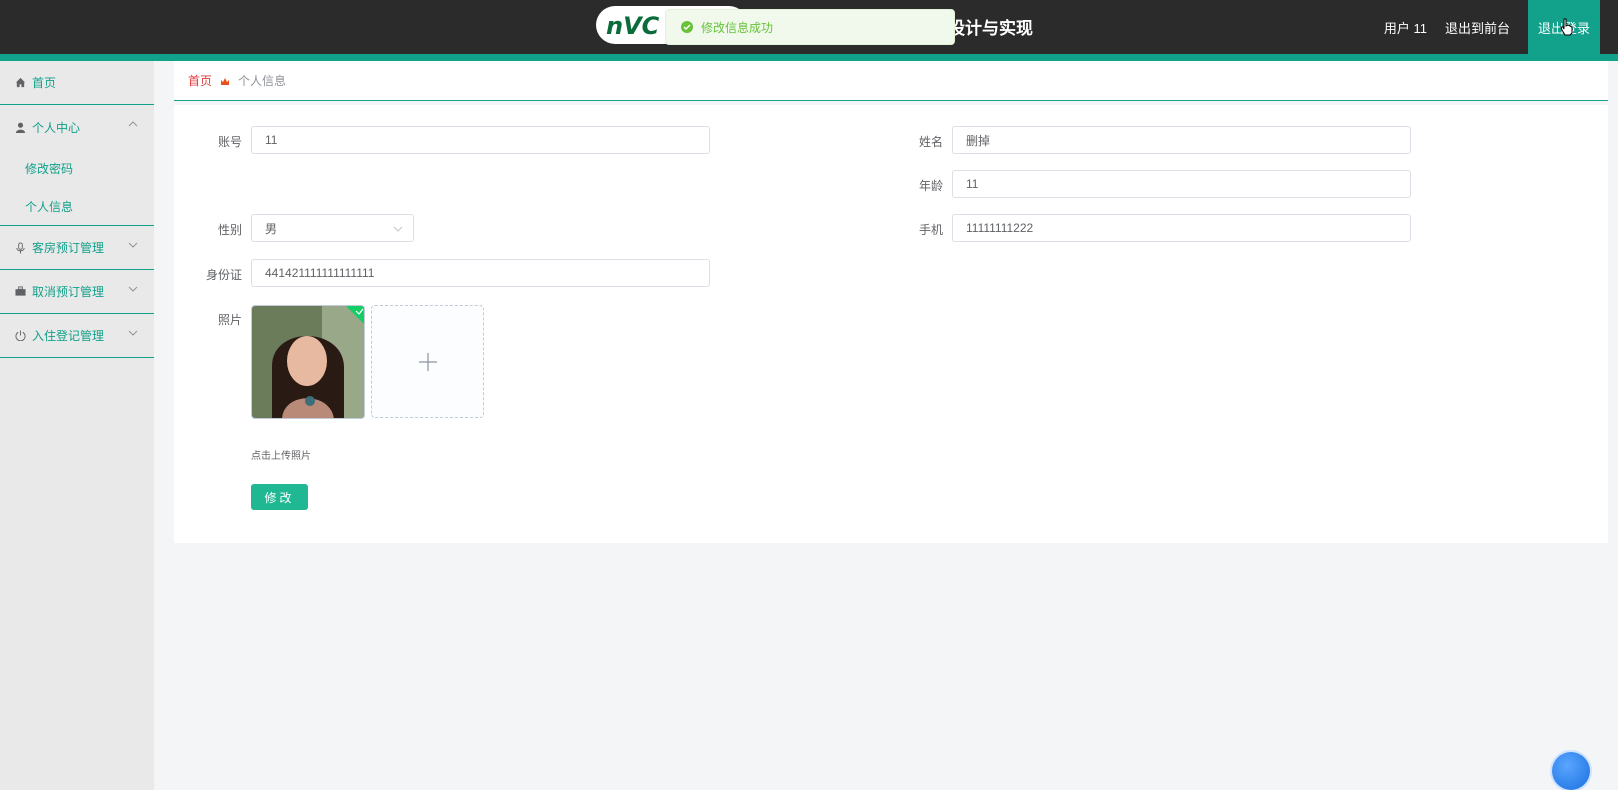  What do you see at coordinates (809, 57) in the screenshot?
I see `header-accent-stripe` at bounding box center [809, 57].